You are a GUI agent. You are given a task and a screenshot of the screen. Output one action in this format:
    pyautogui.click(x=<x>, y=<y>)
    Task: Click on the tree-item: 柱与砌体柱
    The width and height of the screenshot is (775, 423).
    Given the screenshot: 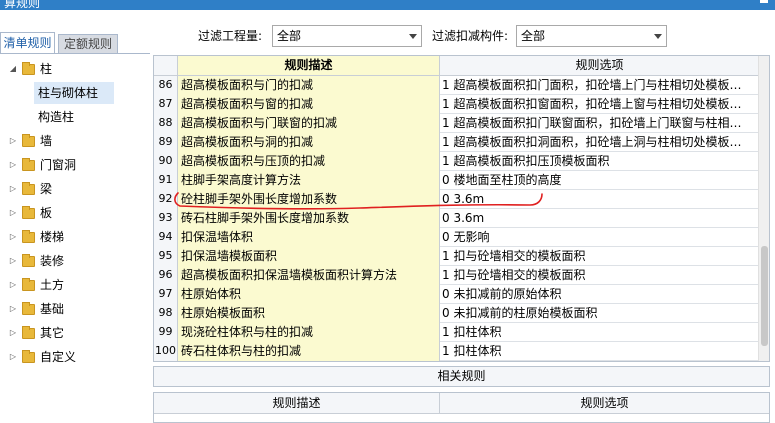 What is the action you would take?
    pyautogui.click(x=74, y=93)
    